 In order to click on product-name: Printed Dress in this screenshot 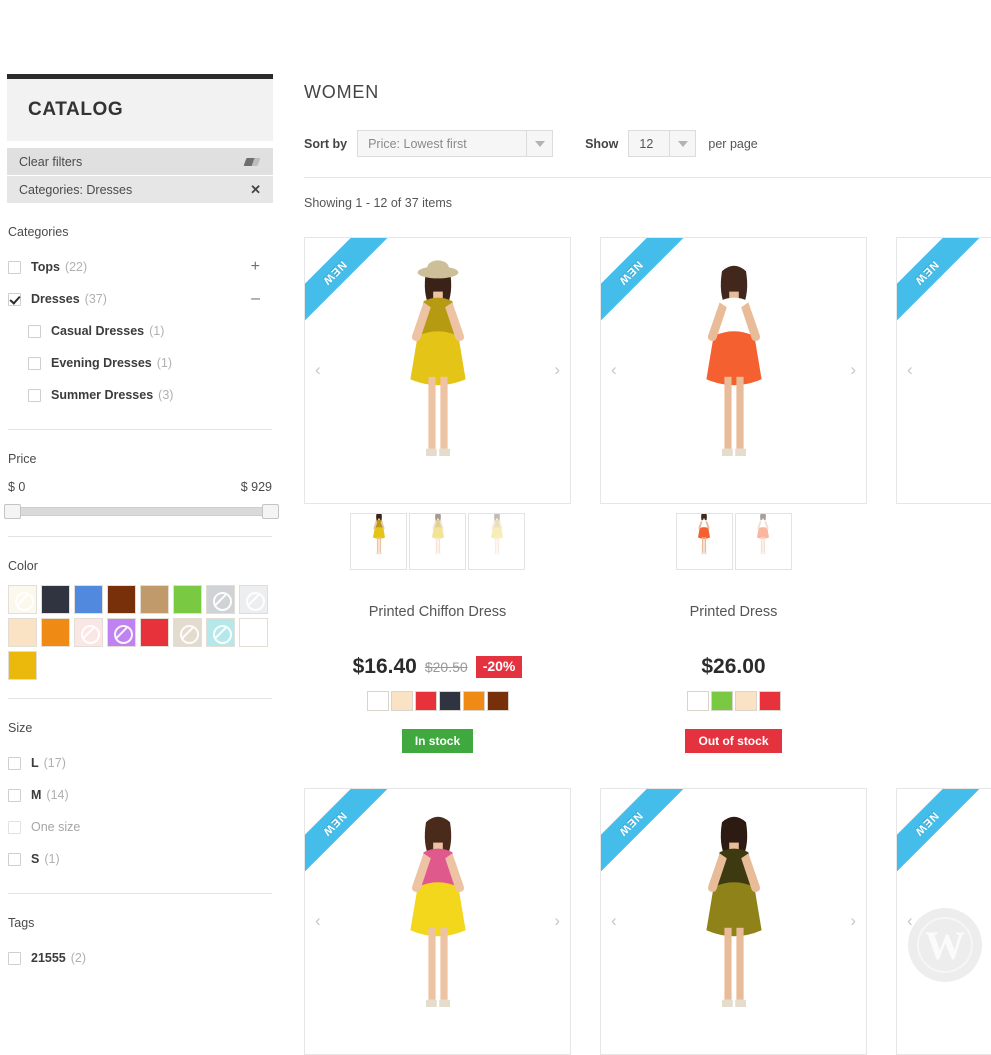, I will do `click(733, 612)`.